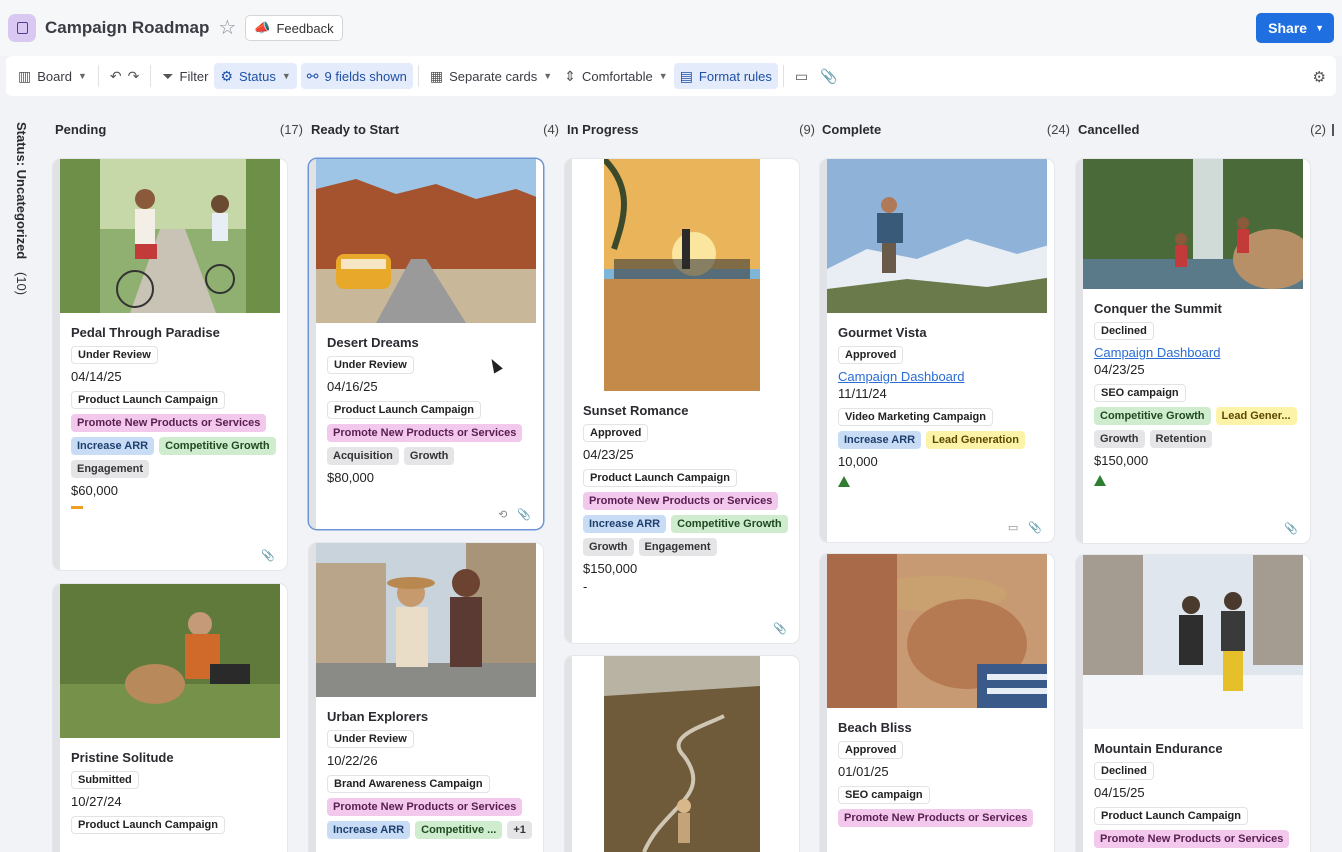 Image resolution: width=1342 pixels, height=852 pixels. I want to click on undo-button: ↶, so click(116, 76).